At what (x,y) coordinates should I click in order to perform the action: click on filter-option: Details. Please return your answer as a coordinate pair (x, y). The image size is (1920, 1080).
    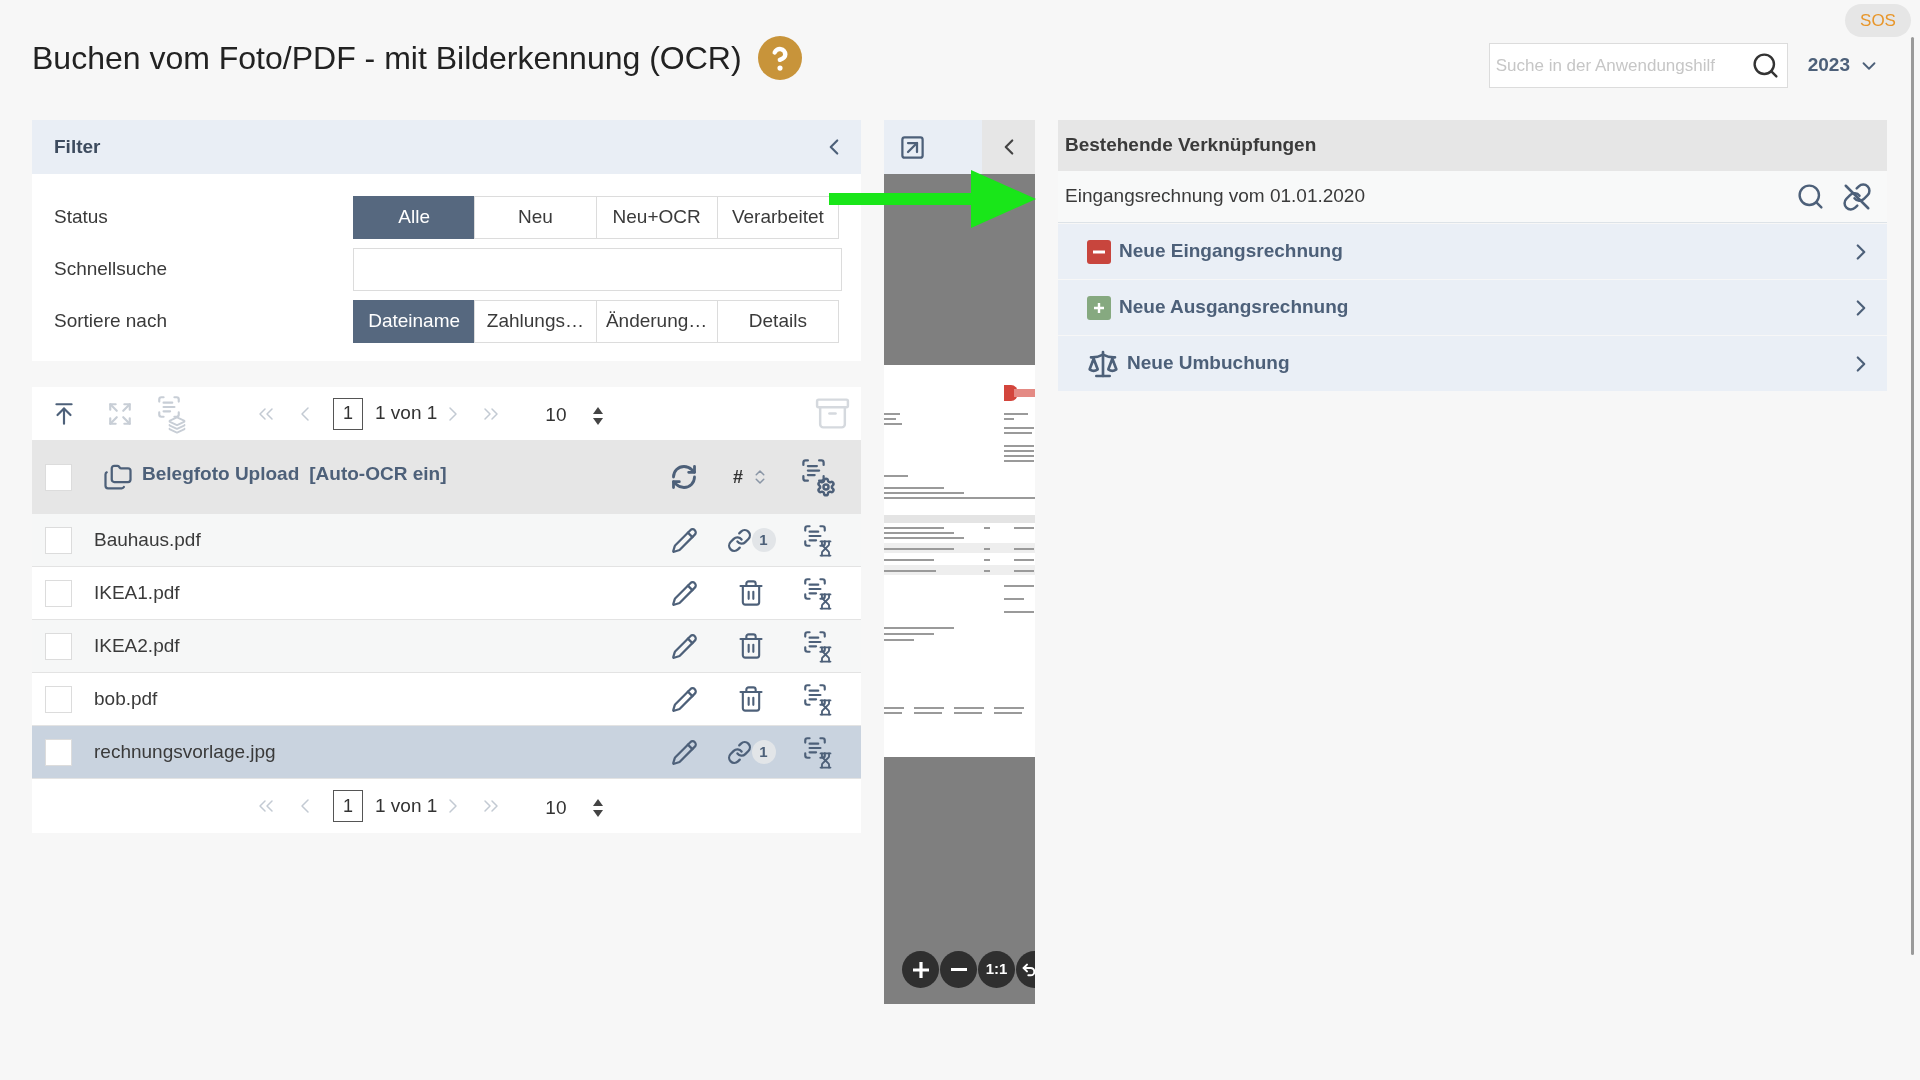
    Looking at the image, I should click on (777, 321).